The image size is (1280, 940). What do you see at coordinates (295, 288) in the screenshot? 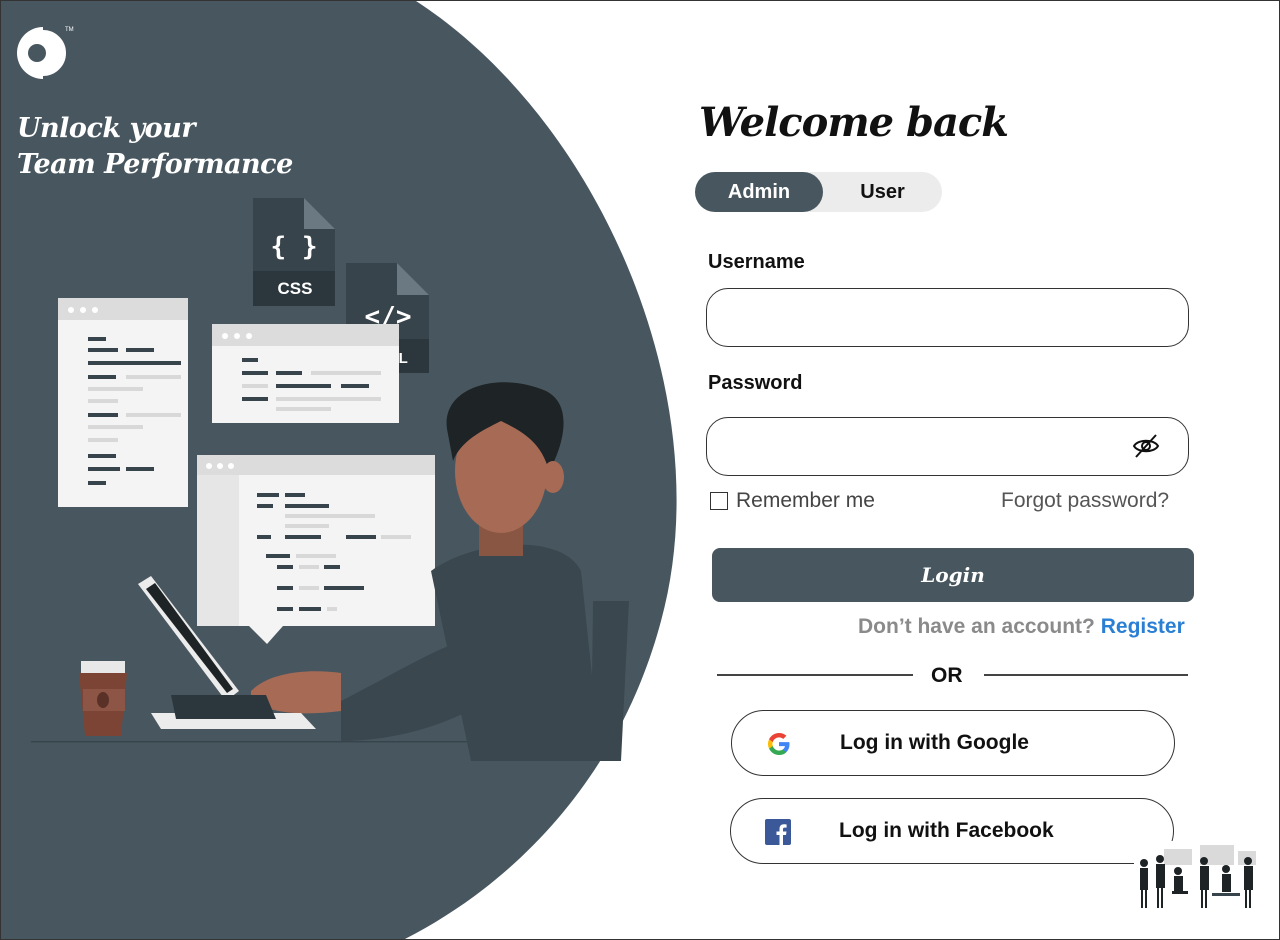
I see `css-file-label: CSS` at bounding box center [295, 288].